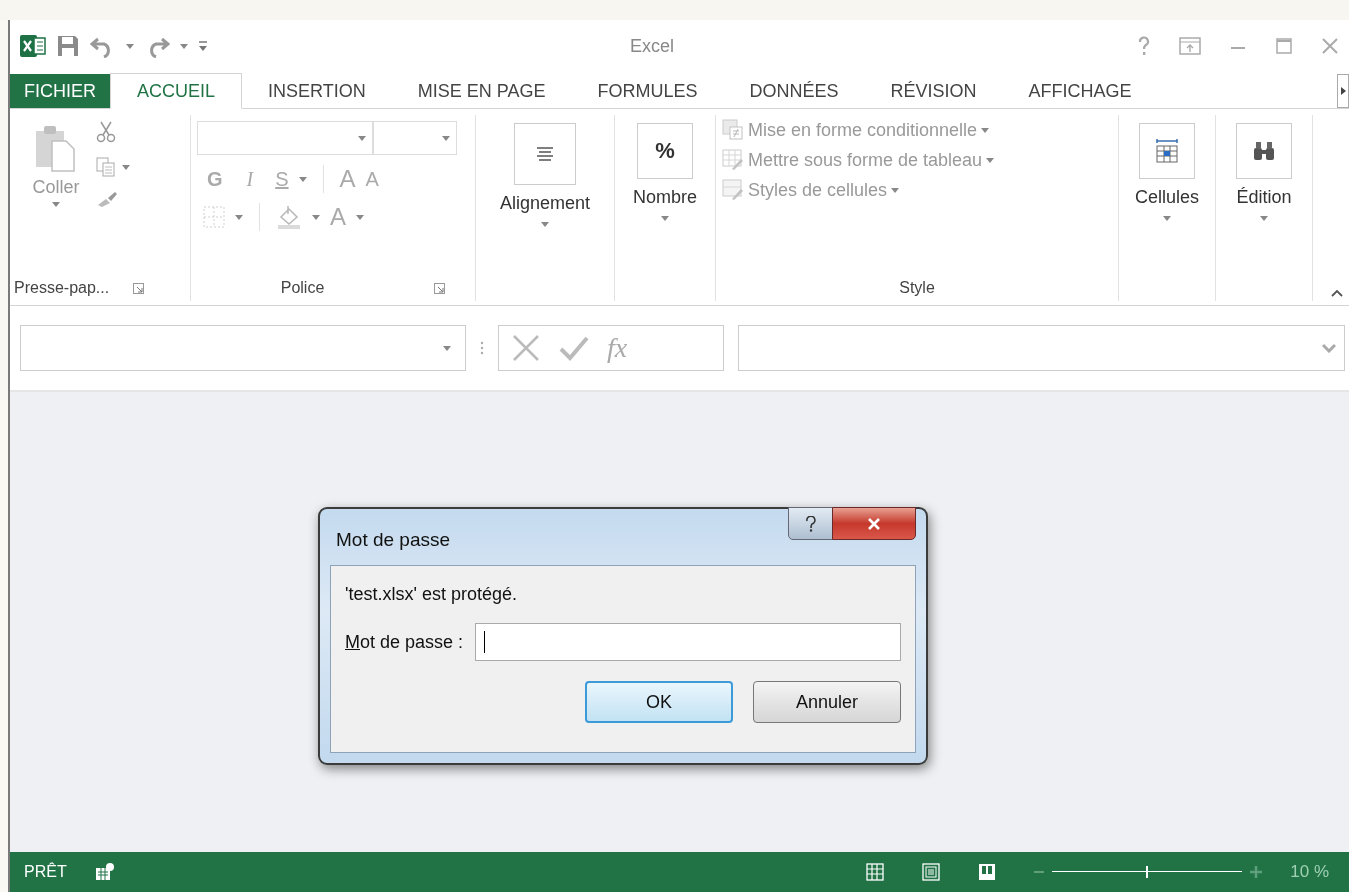 The height and width of the screenshot is (892, 1349). Describe the element at coordinates (176, 91) in the screenshot. I see `ribbon-tab: ACCUEIL` at that location.